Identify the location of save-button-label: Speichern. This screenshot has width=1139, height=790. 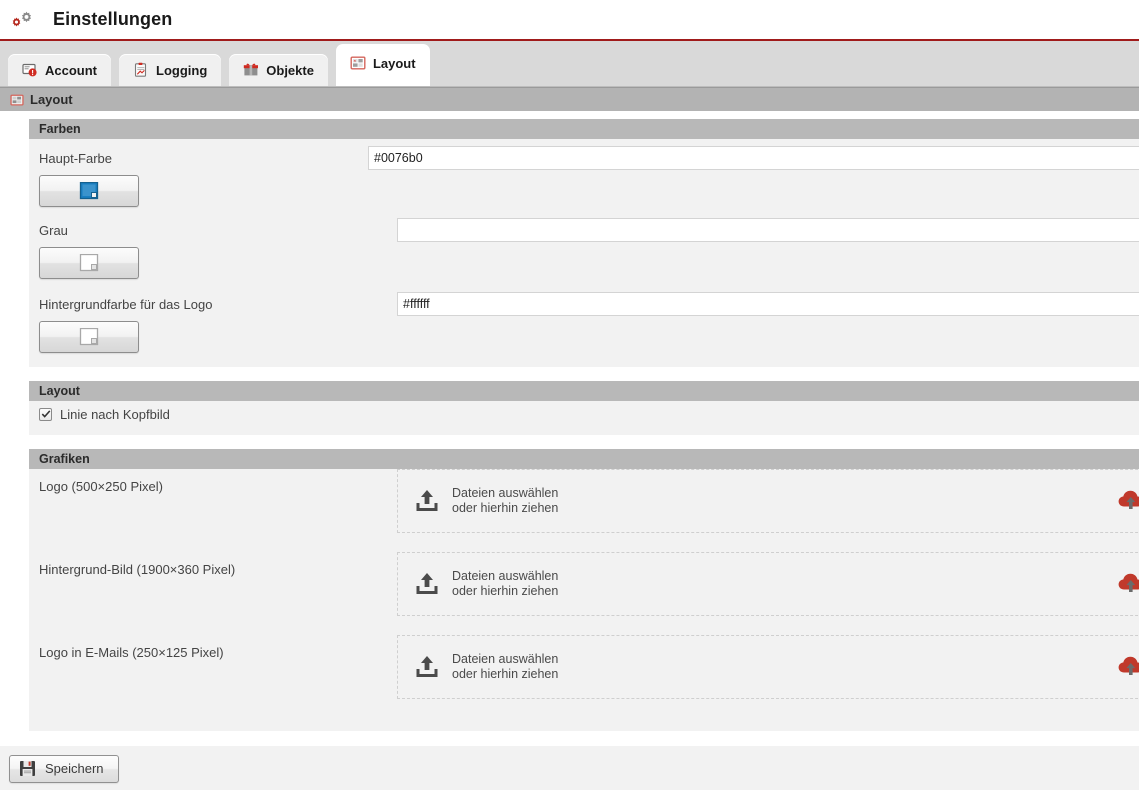
(74, 768).